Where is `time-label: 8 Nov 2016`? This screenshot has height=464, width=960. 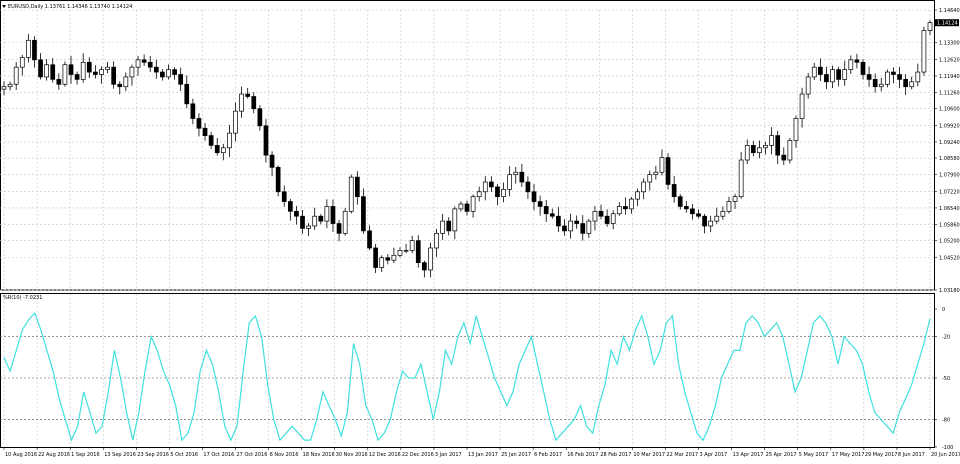 time-label: 8 Nov 2016 is located at coordinates (284, 455).